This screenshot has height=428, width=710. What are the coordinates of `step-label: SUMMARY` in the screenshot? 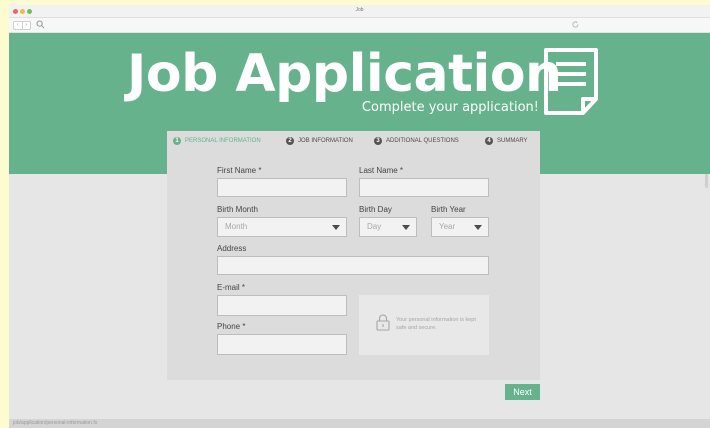 It's located at (512, 141).